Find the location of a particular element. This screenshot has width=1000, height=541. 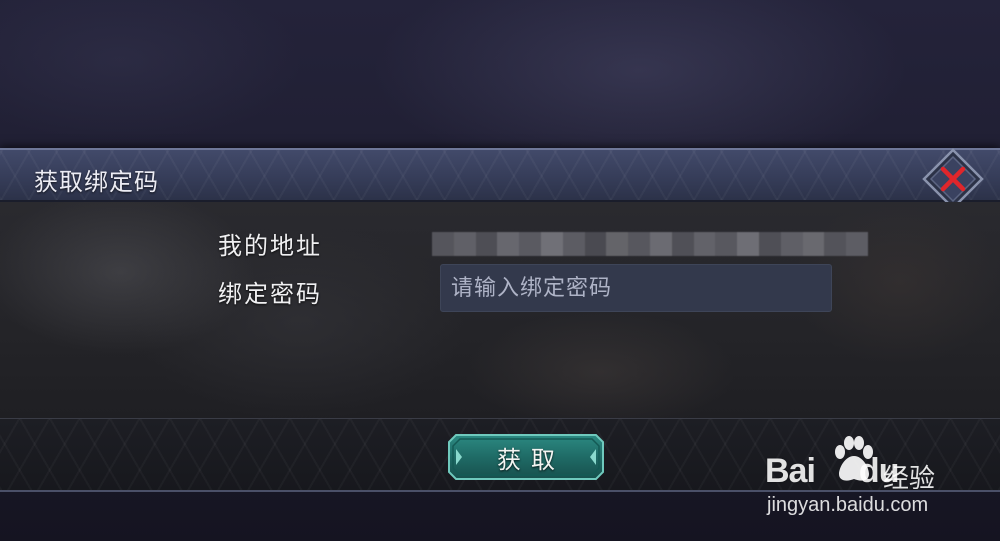

dialog-title: 获取绑定码 is located at coordinates (96, 182).